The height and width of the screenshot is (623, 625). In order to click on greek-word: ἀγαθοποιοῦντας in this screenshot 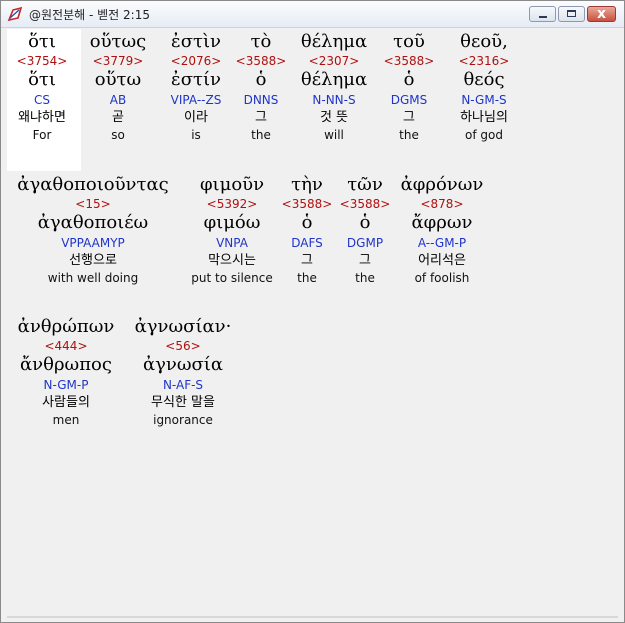, I will do `click(93, 184)`.